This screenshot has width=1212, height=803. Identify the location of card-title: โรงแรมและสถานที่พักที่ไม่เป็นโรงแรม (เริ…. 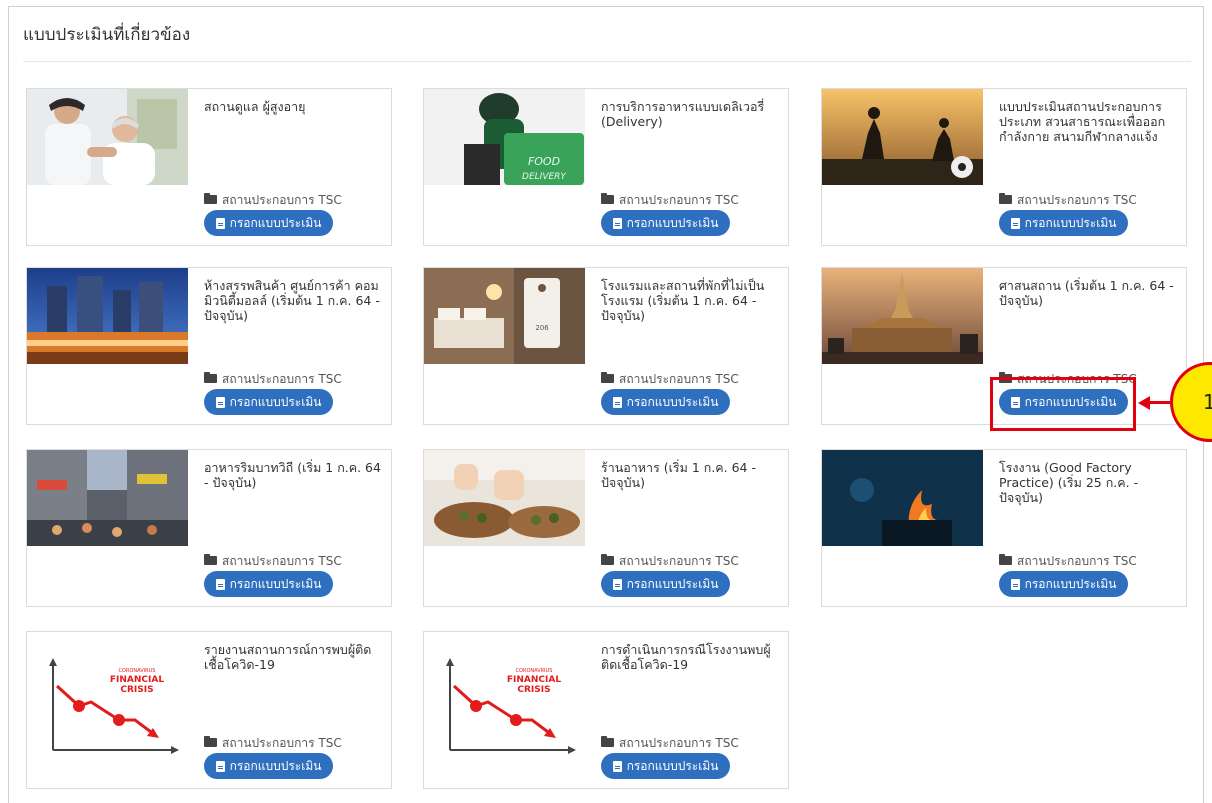
(683, 300).